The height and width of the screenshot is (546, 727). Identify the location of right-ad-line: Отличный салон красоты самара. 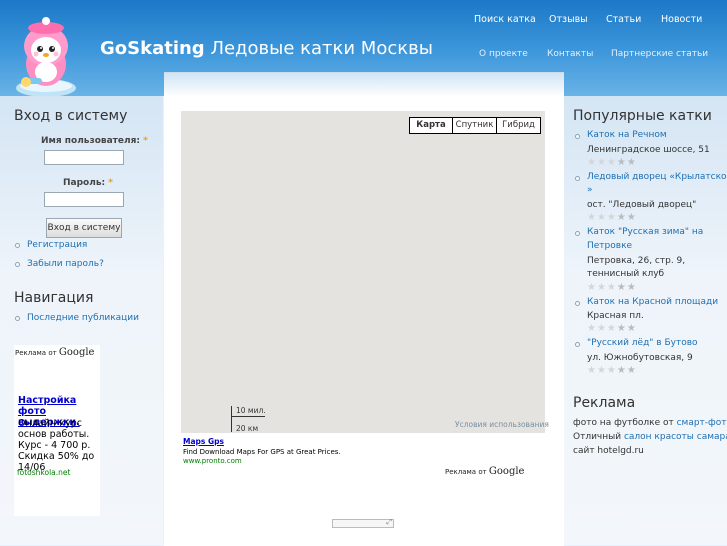
(650, 437).